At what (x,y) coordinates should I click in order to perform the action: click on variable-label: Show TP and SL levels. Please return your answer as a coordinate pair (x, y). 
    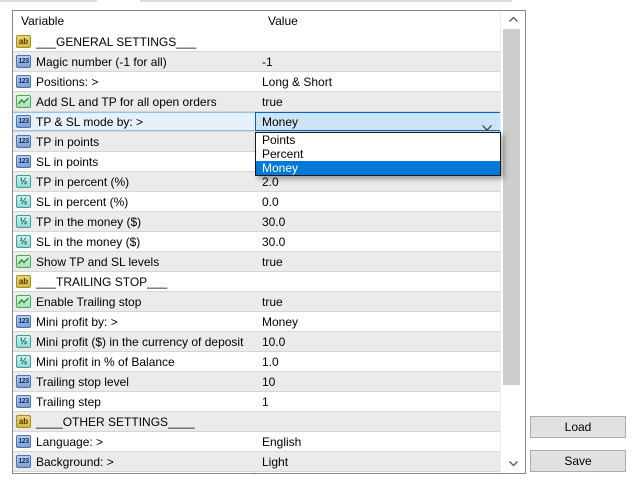
    Looking at the image, I should click on (98, 261).